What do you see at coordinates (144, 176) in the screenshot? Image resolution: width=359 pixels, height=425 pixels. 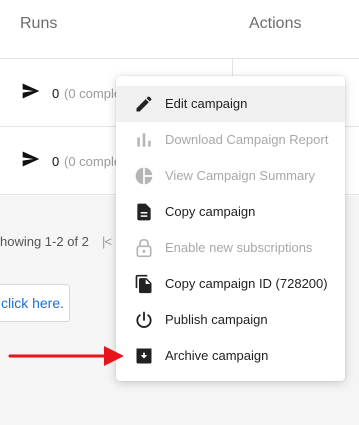 I see `pie-chart-icon` at bounding box center [144, 176].